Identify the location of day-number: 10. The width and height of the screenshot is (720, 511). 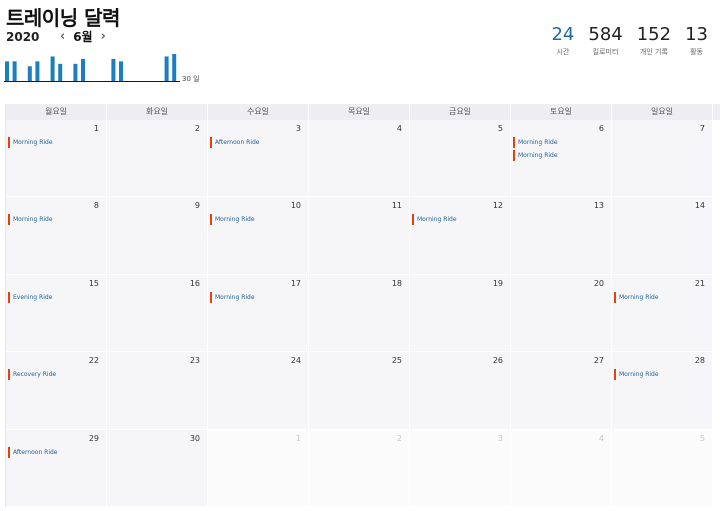
(295, 206).